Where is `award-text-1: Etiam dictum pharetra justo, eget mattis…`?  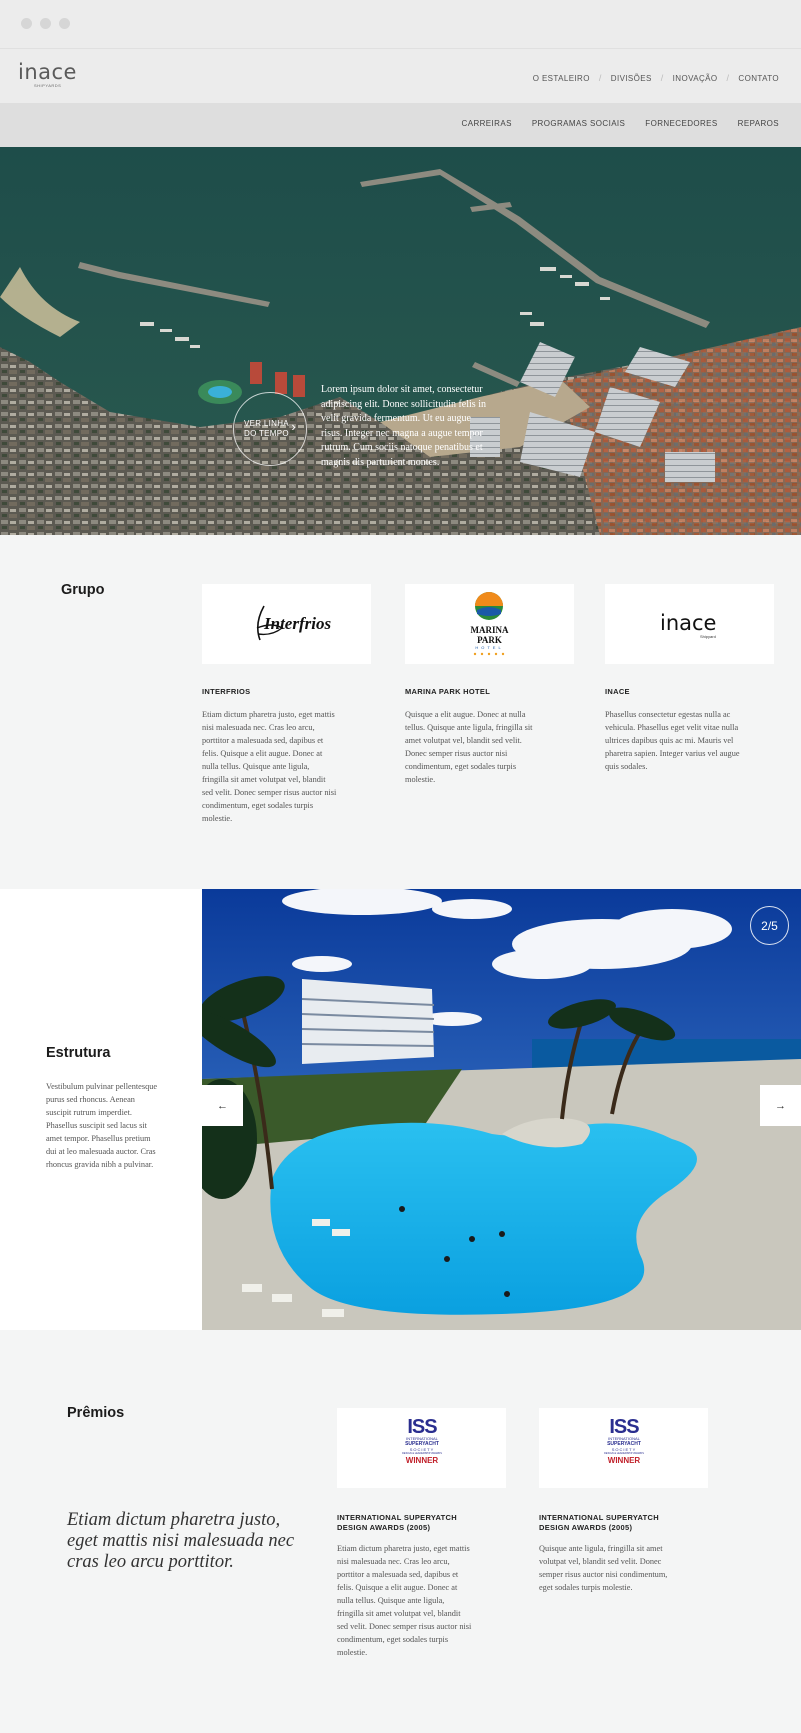
award-text-1: Etiam dictum pharetra justo, eget mattis… is located at coordinates (404, 1600).